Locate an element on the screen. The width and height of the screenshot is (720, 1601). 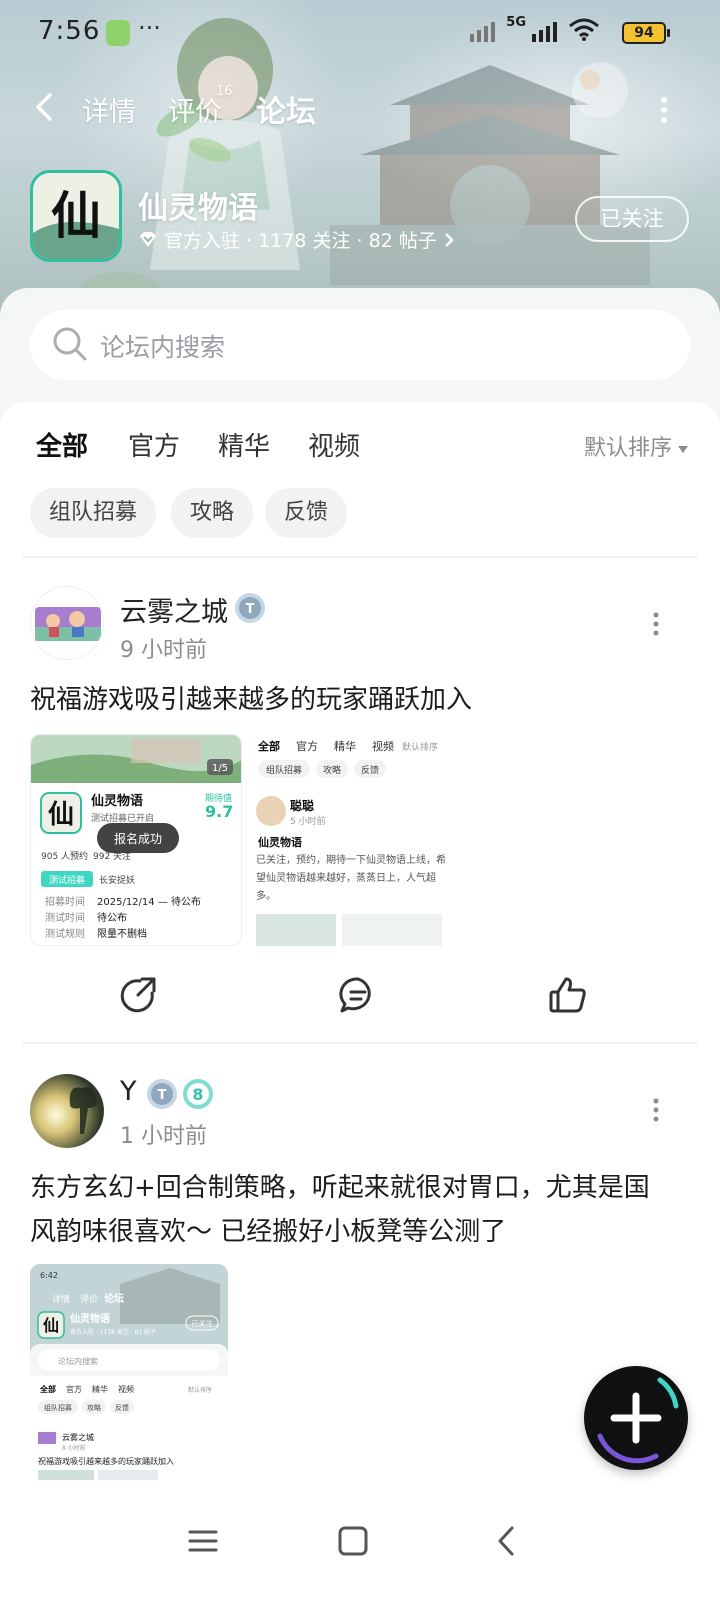
filter-tabs: 全部 官方 精华 视频 默认排序 is located at coordinates (360, 447).